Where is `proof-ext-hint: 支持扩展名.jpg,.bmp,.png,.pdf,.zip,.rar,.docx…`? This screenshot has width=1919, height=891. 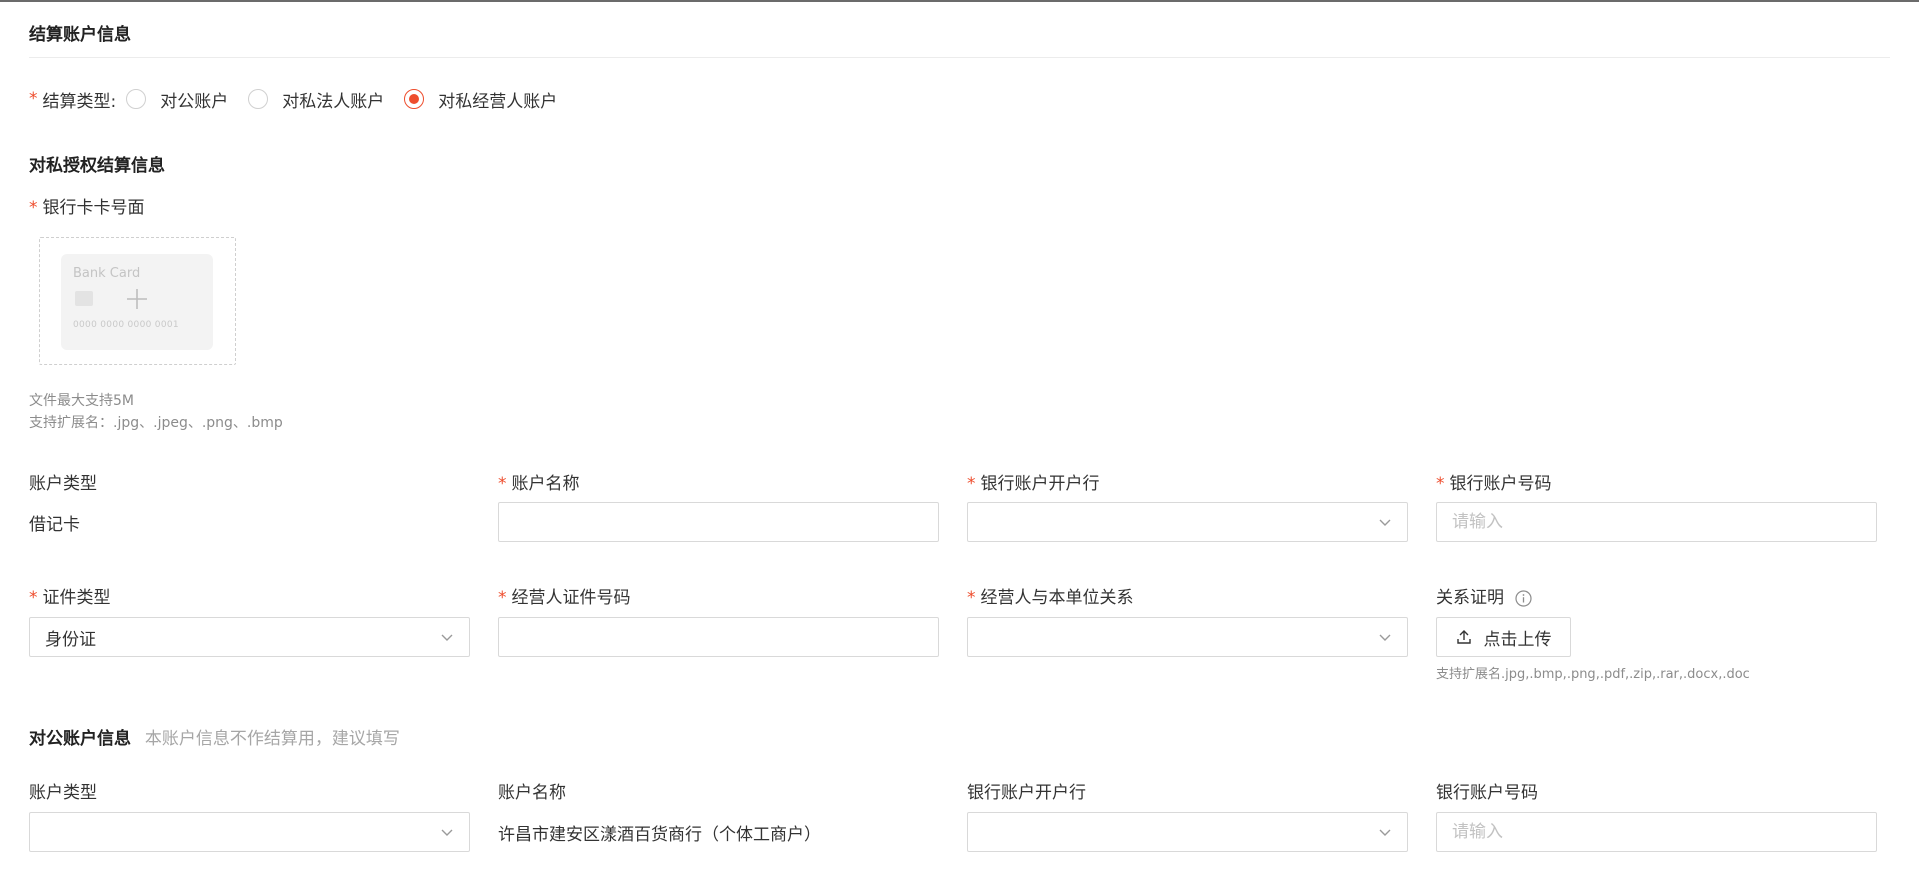 proof-ext-hint: 支持扩展名.jpg,.bmp,.png,.pdf,.zip,.rar,.docx… is located at coordinates (1593, 674).